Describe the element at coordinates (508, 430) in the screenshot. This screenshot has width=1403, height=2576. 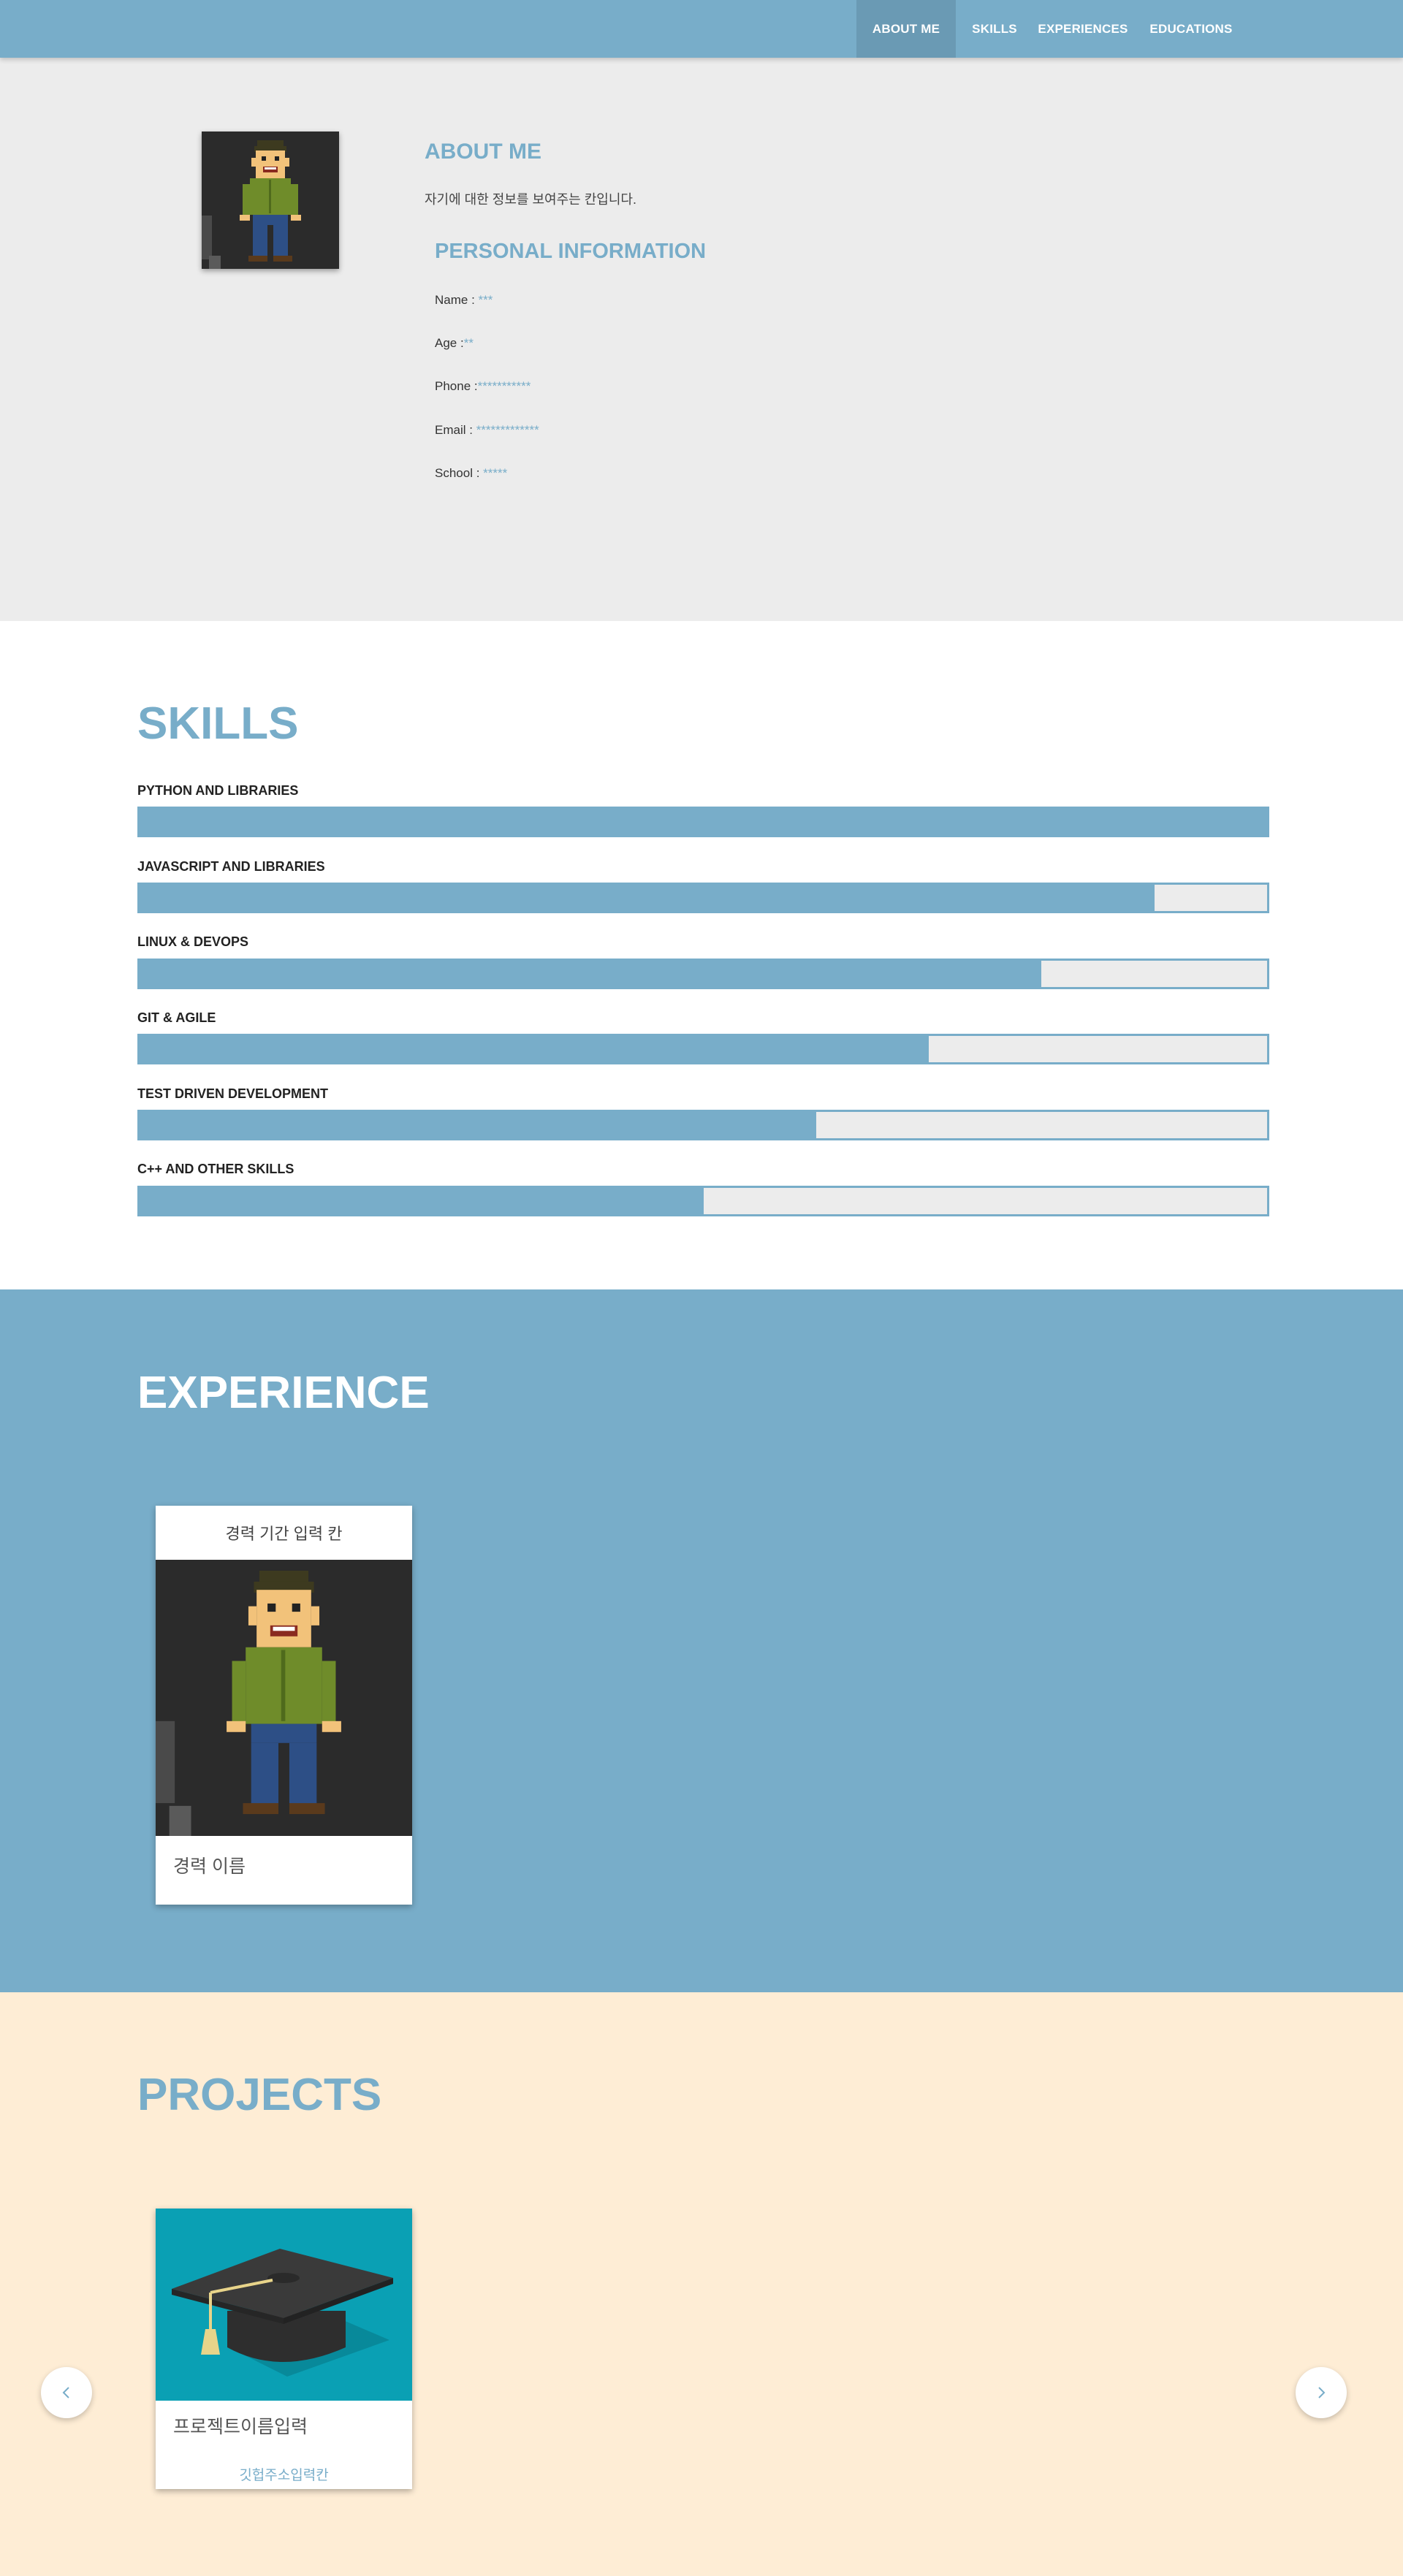
I see `info-value: *************` at that location.